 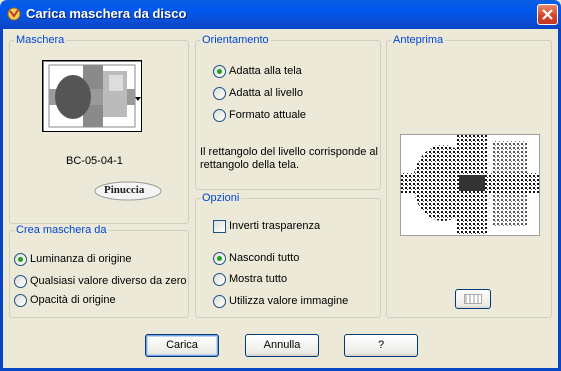 I want to click on maschera-legend: Maschera, so click(x=40, y=40).